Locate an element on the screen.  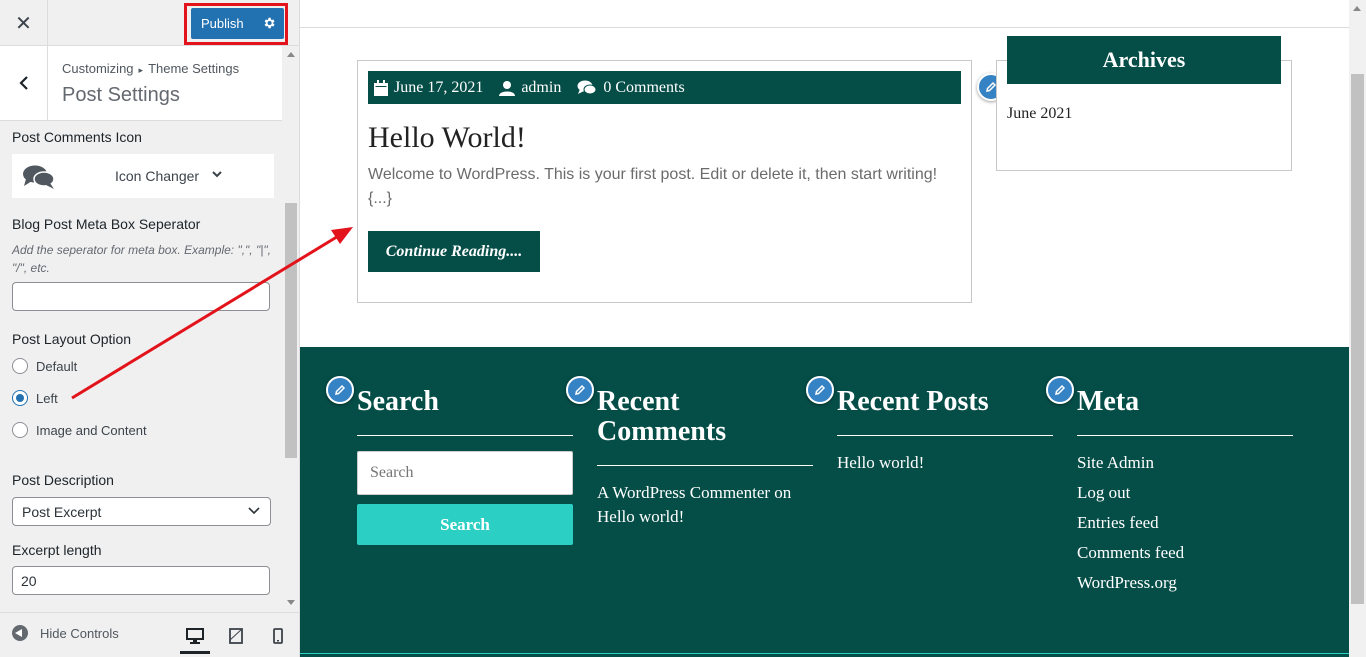
icon-changer-dropdown: Icon Changer is located at coordinates (143, 176).